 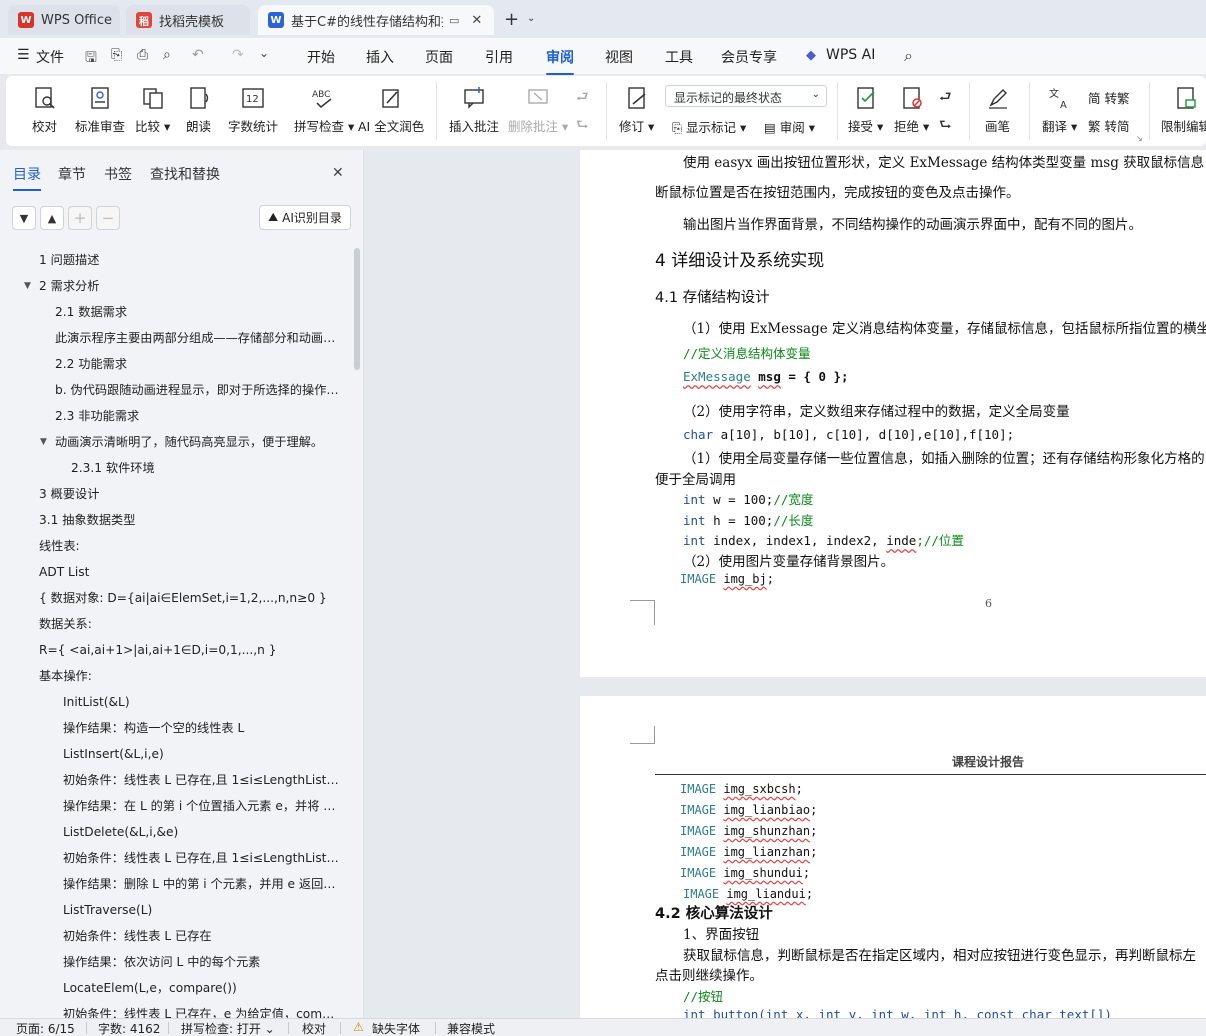 I want to click on menu-wps-ai: WPS AI, so click(x=850, y=55).